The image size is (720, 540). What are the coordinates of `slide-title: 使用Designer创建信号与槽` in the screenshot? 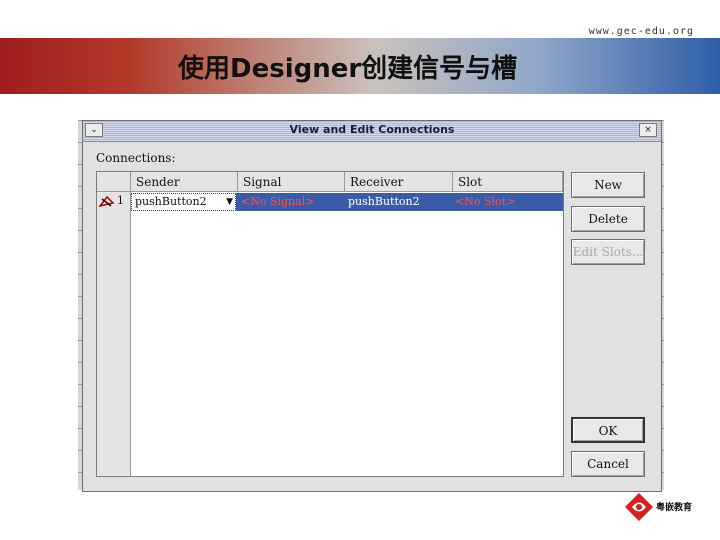 It's located at (348, 69).